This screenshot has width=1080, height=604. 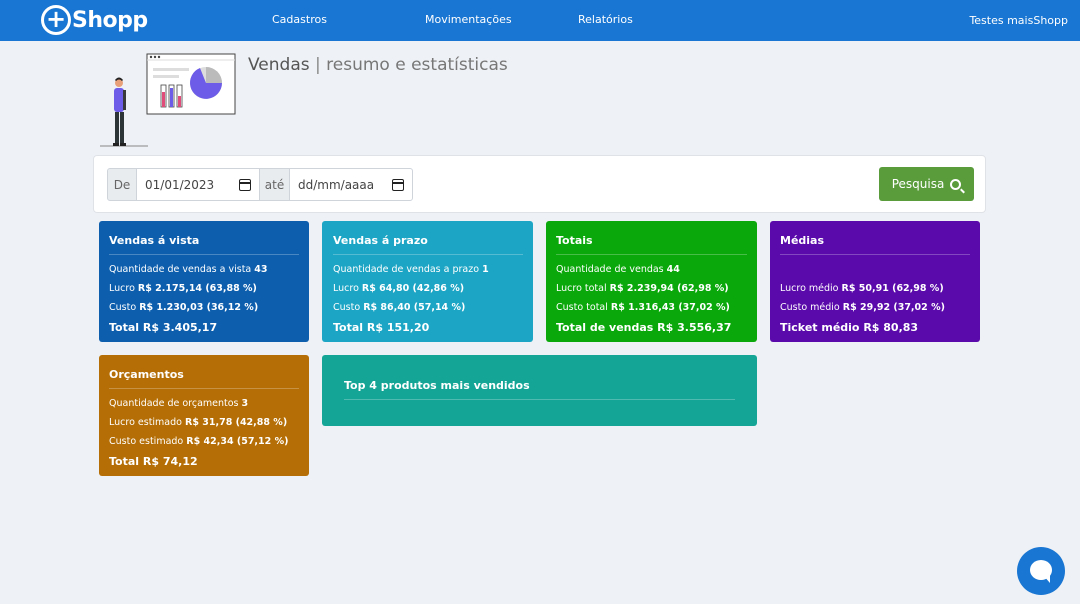 I want to click on card-title: Totais, so click(x=651, y=244).